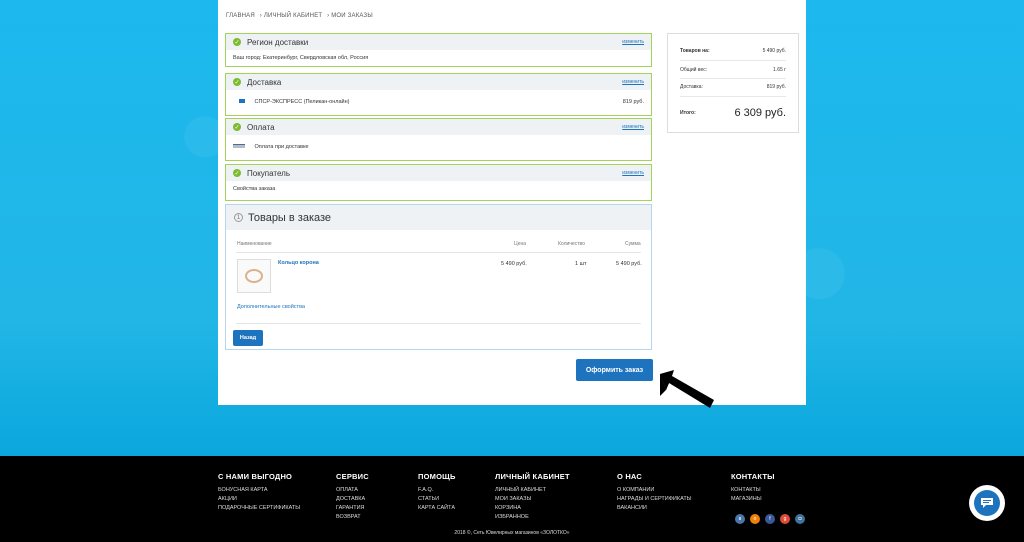 The height and width of the screenshot is (542, 1024). I want to click on summary-total-row: Итого: 6 309 руб., so click(733, 113).